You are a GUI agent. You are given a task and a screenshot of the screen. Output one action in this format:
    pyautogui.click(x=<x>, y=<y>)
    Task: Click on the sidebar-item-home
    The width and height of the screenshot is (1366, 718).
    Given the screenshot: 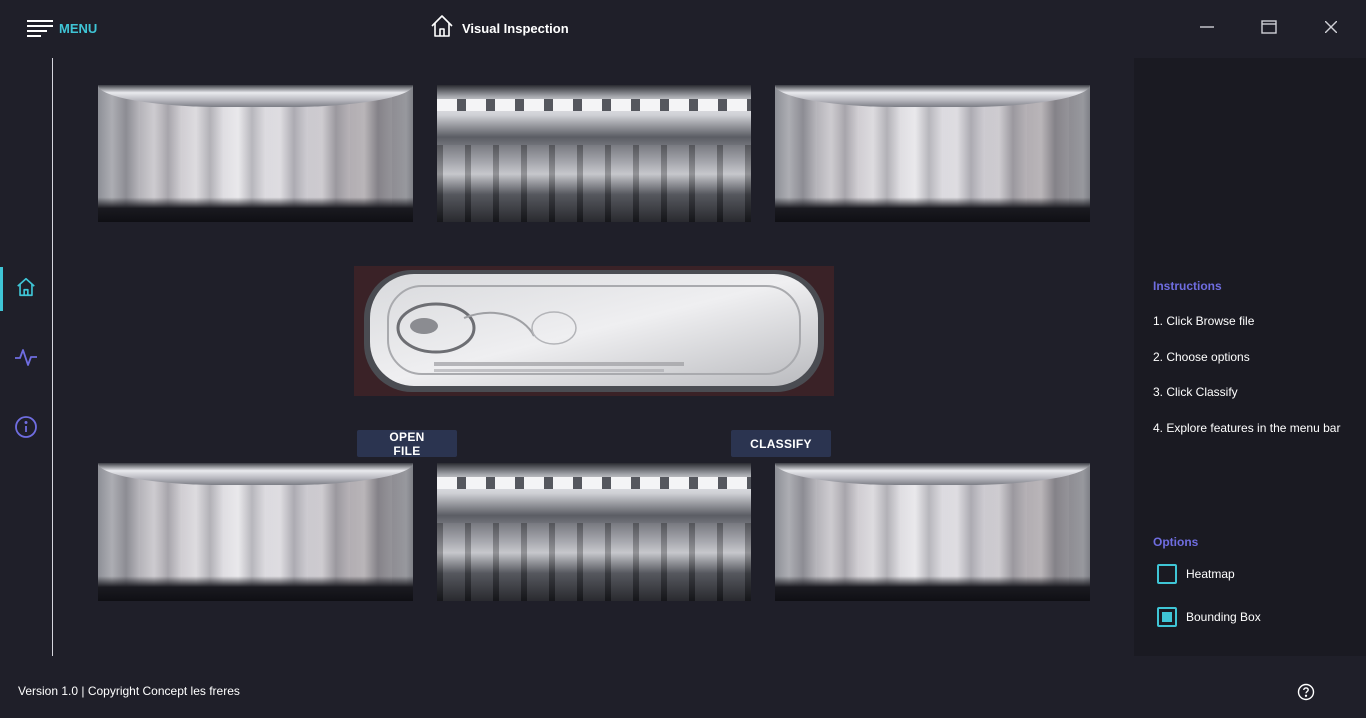 What is the action you would take?
    pyautogui.click(x=26, y=289)
    